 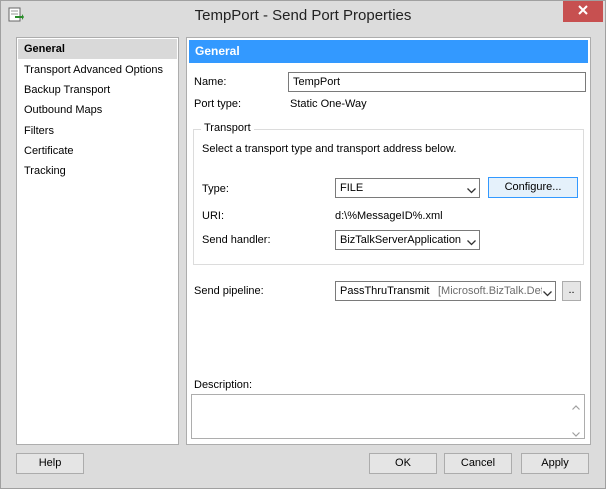 What do you see at coordinates (97, 151) in the screenshot?
I see `nav-item-certificate: Certificate` at bounding box center [97, 151].